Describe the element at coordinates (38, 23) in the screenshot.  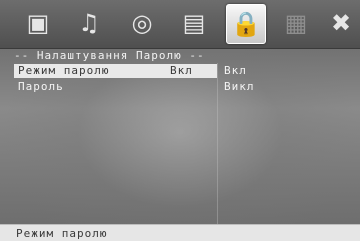
I see `picture-icon: ▣` at that location.